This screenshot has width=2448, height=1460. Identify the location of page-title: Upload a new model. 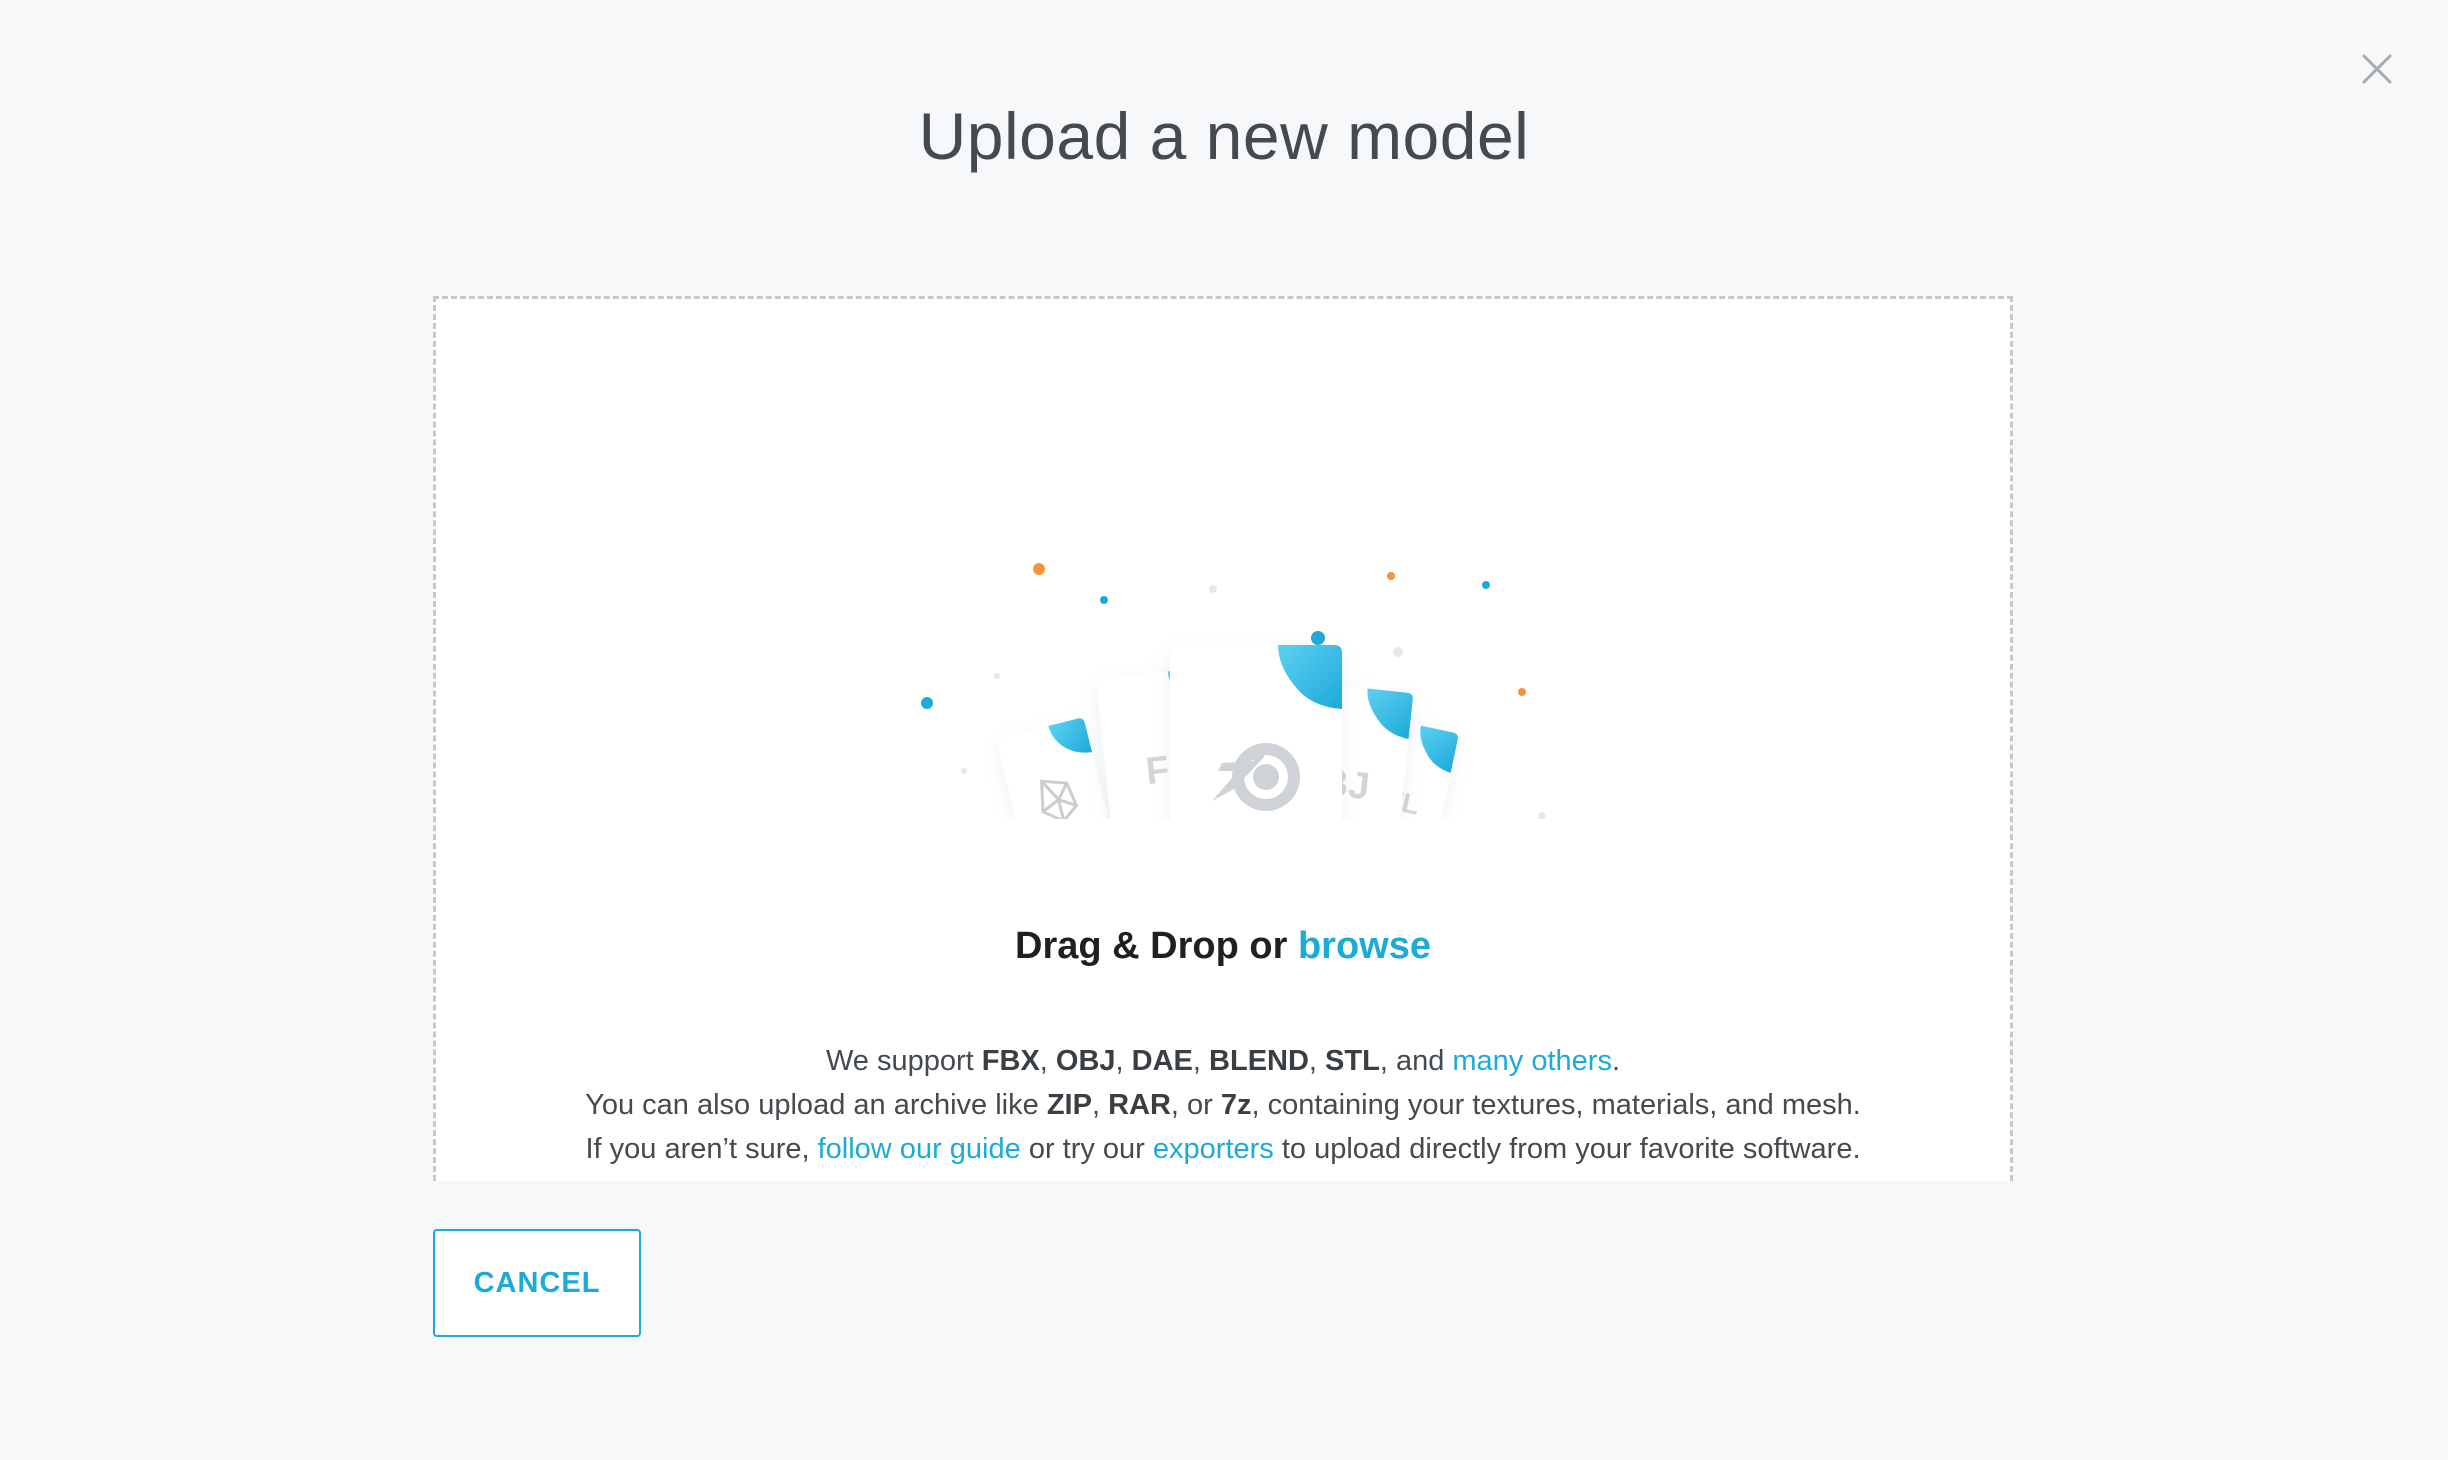
(1224, 136).